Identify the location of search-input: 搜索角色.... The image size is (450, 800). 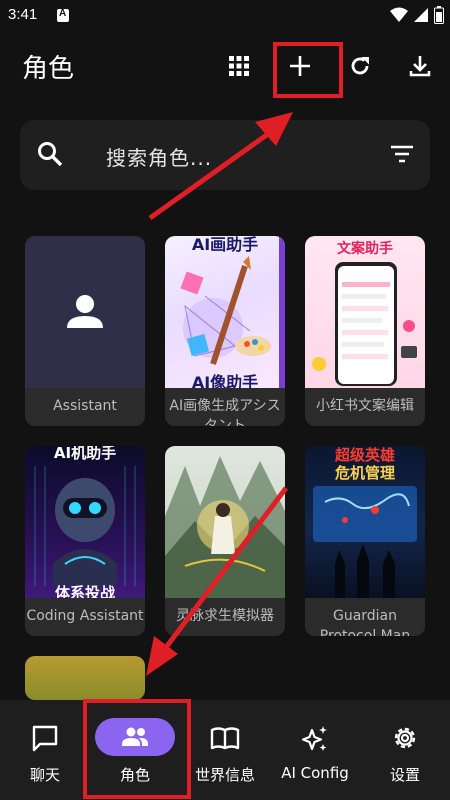
(159, 156).